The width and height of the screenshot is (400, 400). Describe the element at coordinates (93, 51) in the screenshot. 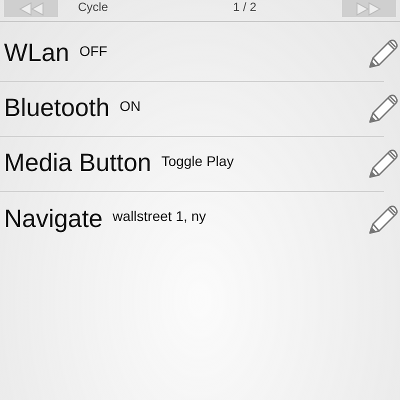

I see `item-value: OFF` at that location.